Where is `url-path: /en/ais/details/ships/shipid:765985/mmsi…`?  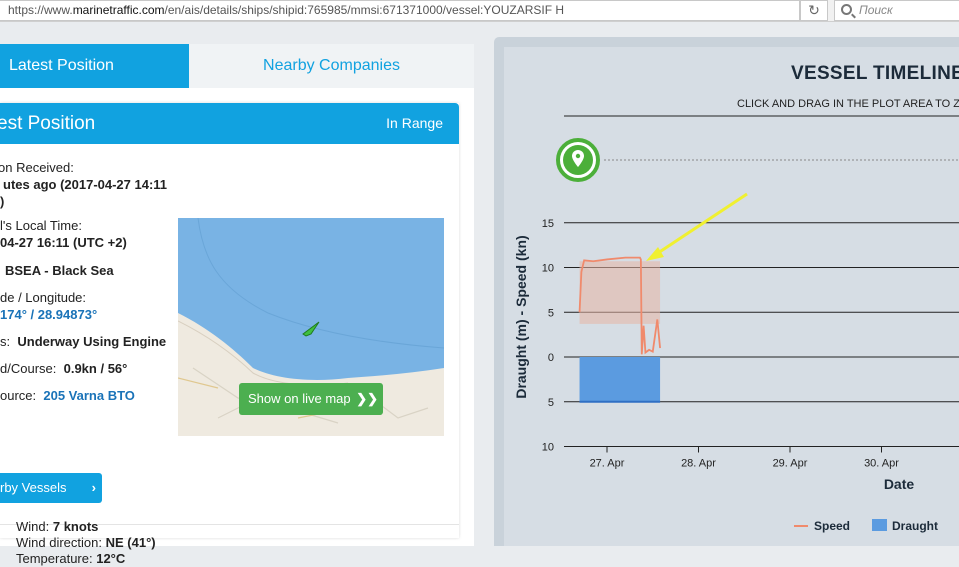
url-path: /en/ais/details/ships/shipid:765985/mmsi… is located at coordinates (364, 10).